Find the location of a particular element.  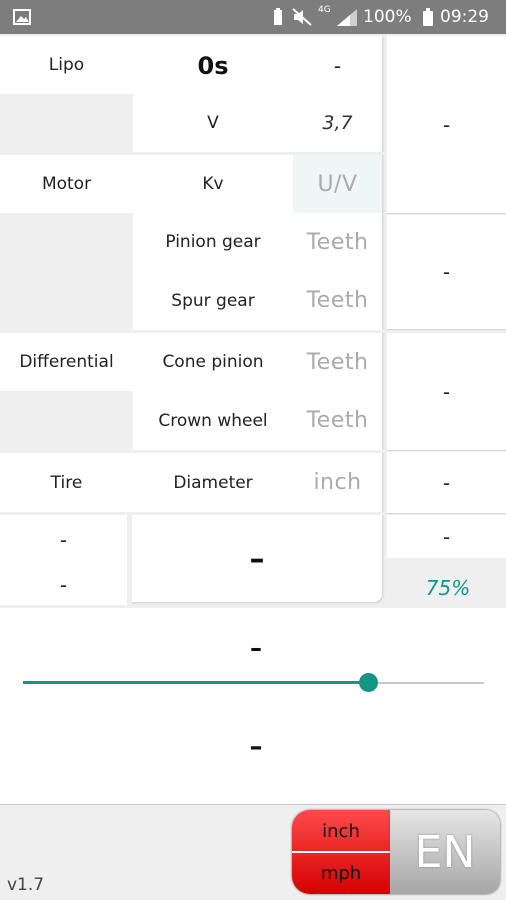

motor-result: - is located at coordinates (446, 272).